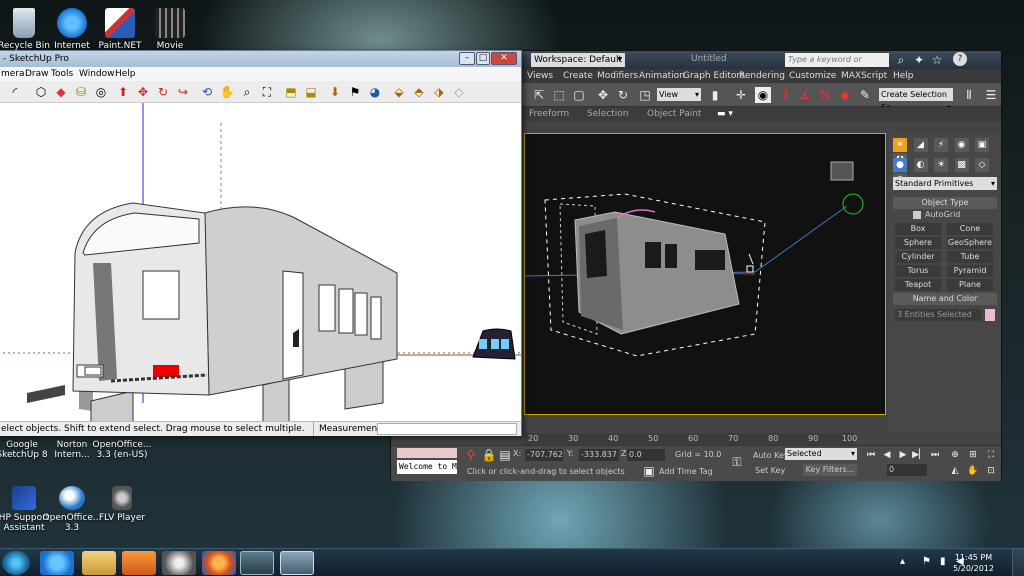 This screenshot has width=1024, height=576. I want to click on menu-tools: Tools, so click(62, 74).